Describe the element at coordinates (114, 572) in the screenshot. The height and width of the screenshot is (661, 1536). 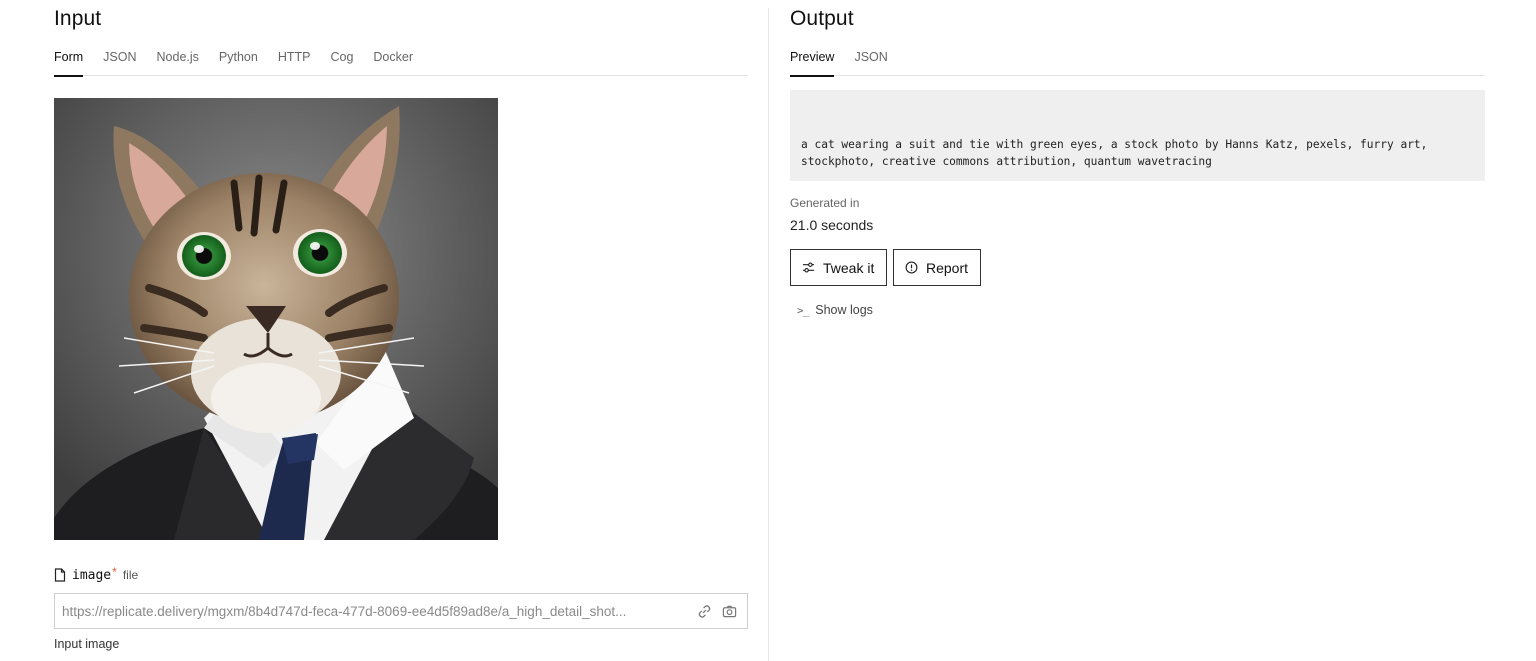
I see `required-marker: *` at that location.